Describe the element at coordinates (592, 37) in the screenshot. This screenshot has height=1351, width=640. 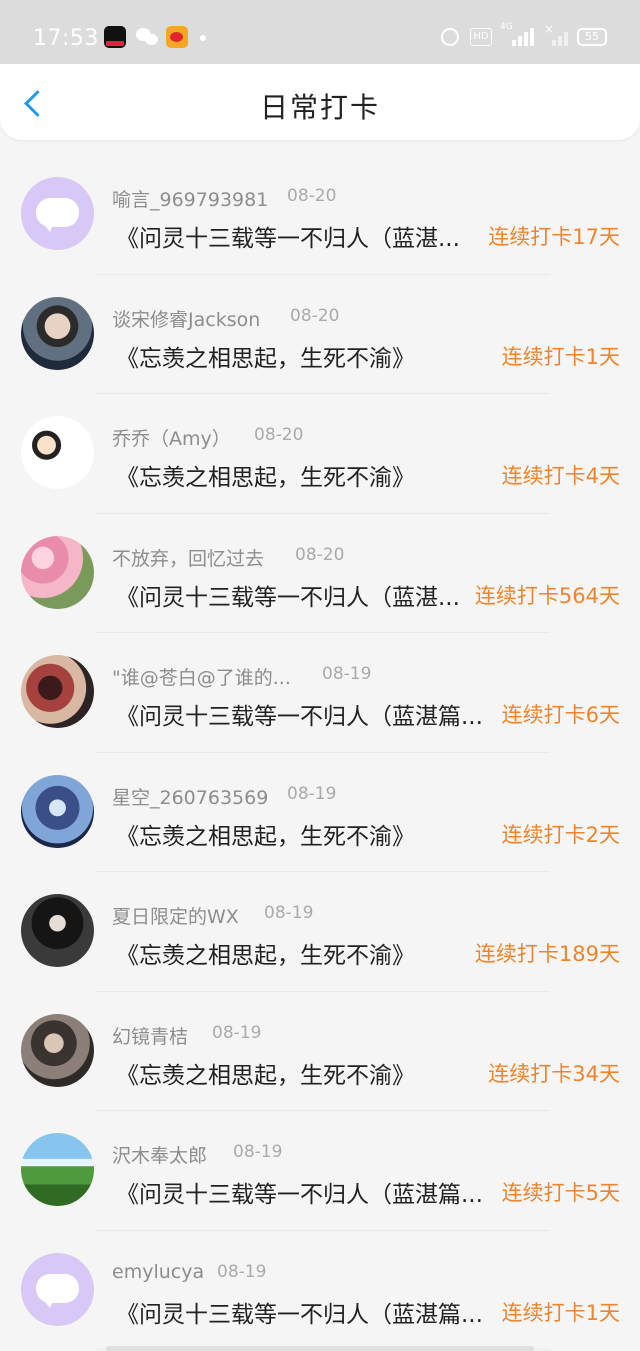
I see `battery-icon: 55` at that location.